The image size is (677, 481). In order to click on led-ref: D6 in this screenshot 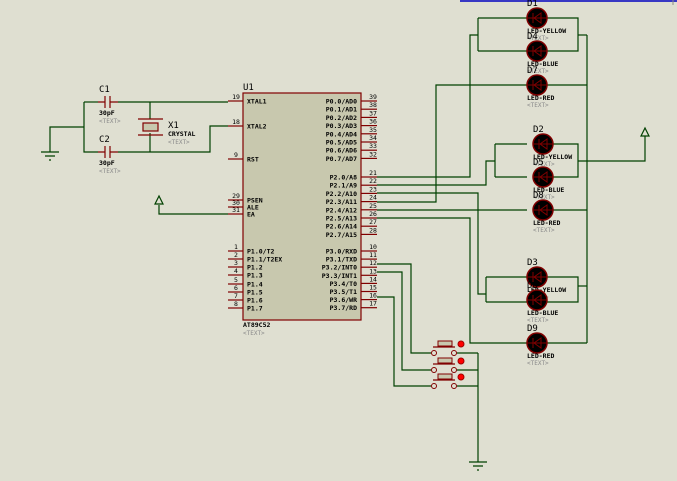, I will do `click(532, 286)`.